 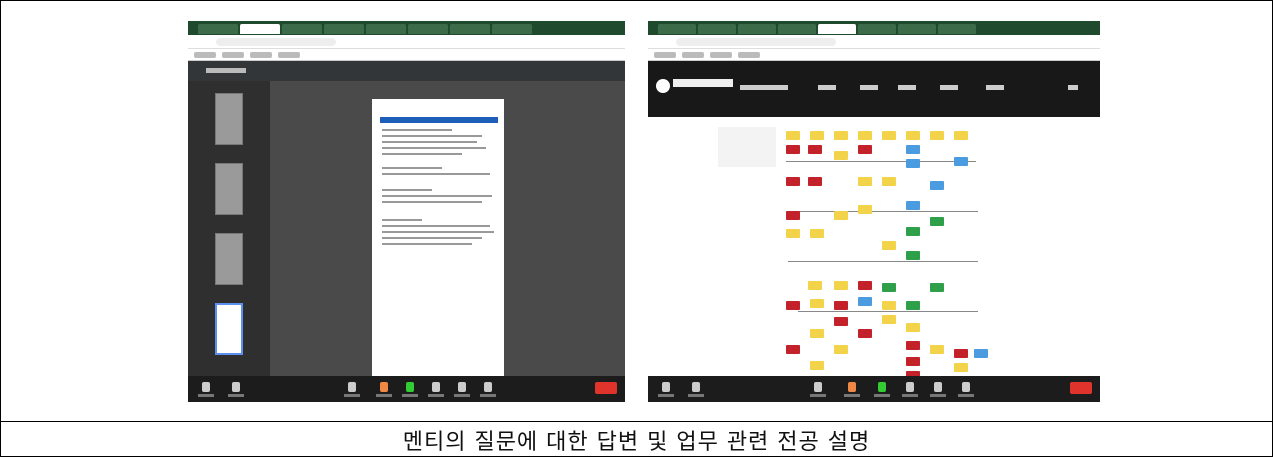 What do you see at coordinates (229, 228) in the screenshot?
I see `pdf-thumbnails` at bounding box center [229, 228].